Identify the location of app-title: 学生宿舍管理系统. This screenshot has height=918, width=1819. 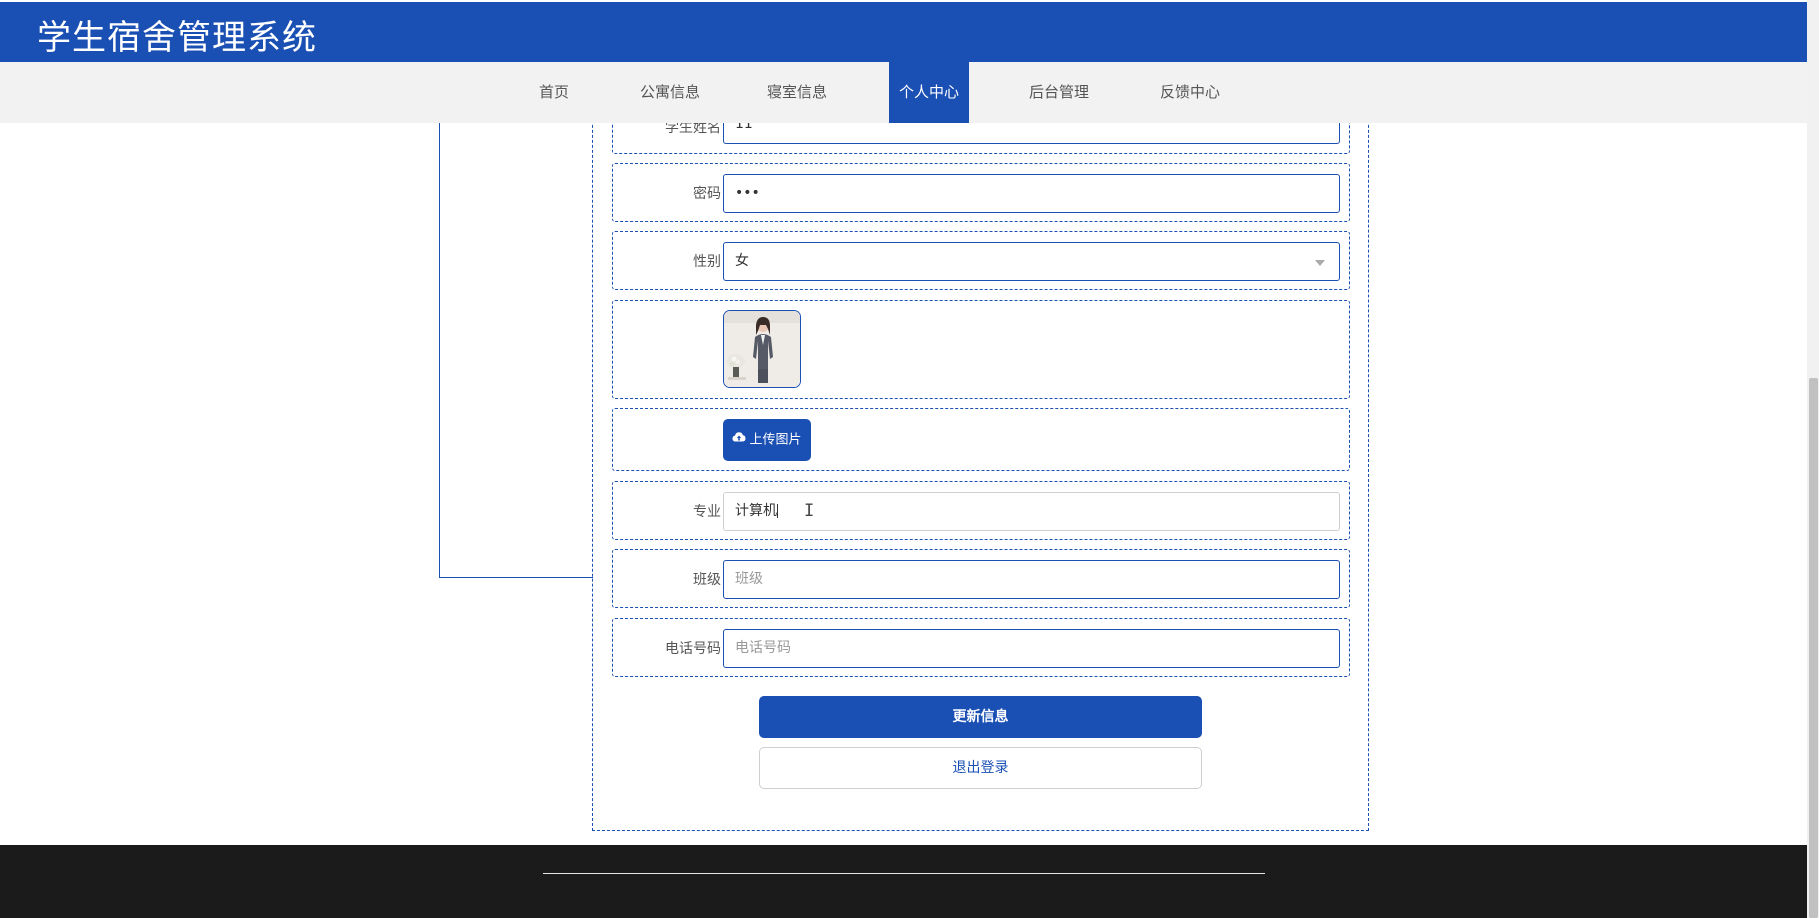
(177, 38).